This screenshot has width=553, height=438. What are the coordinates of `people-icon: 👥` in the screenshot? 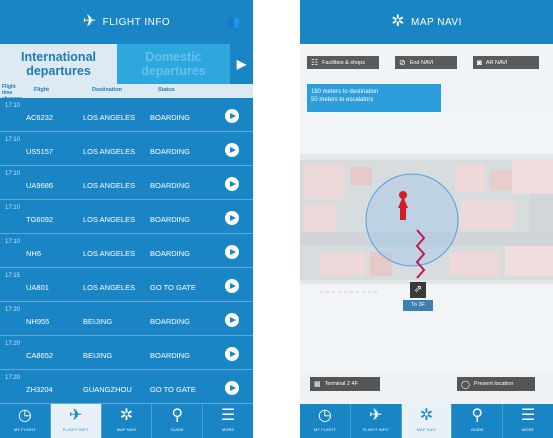 It's located at (234, 21).